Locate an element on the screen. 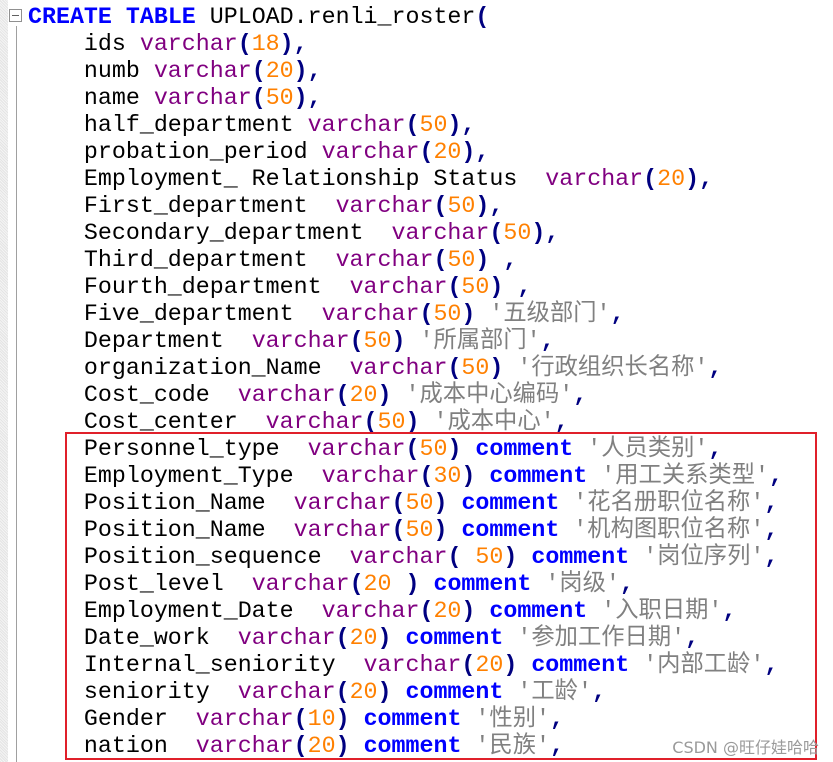  code-line: Secondary_department varchar(50), is located at coordinates (405, 233).